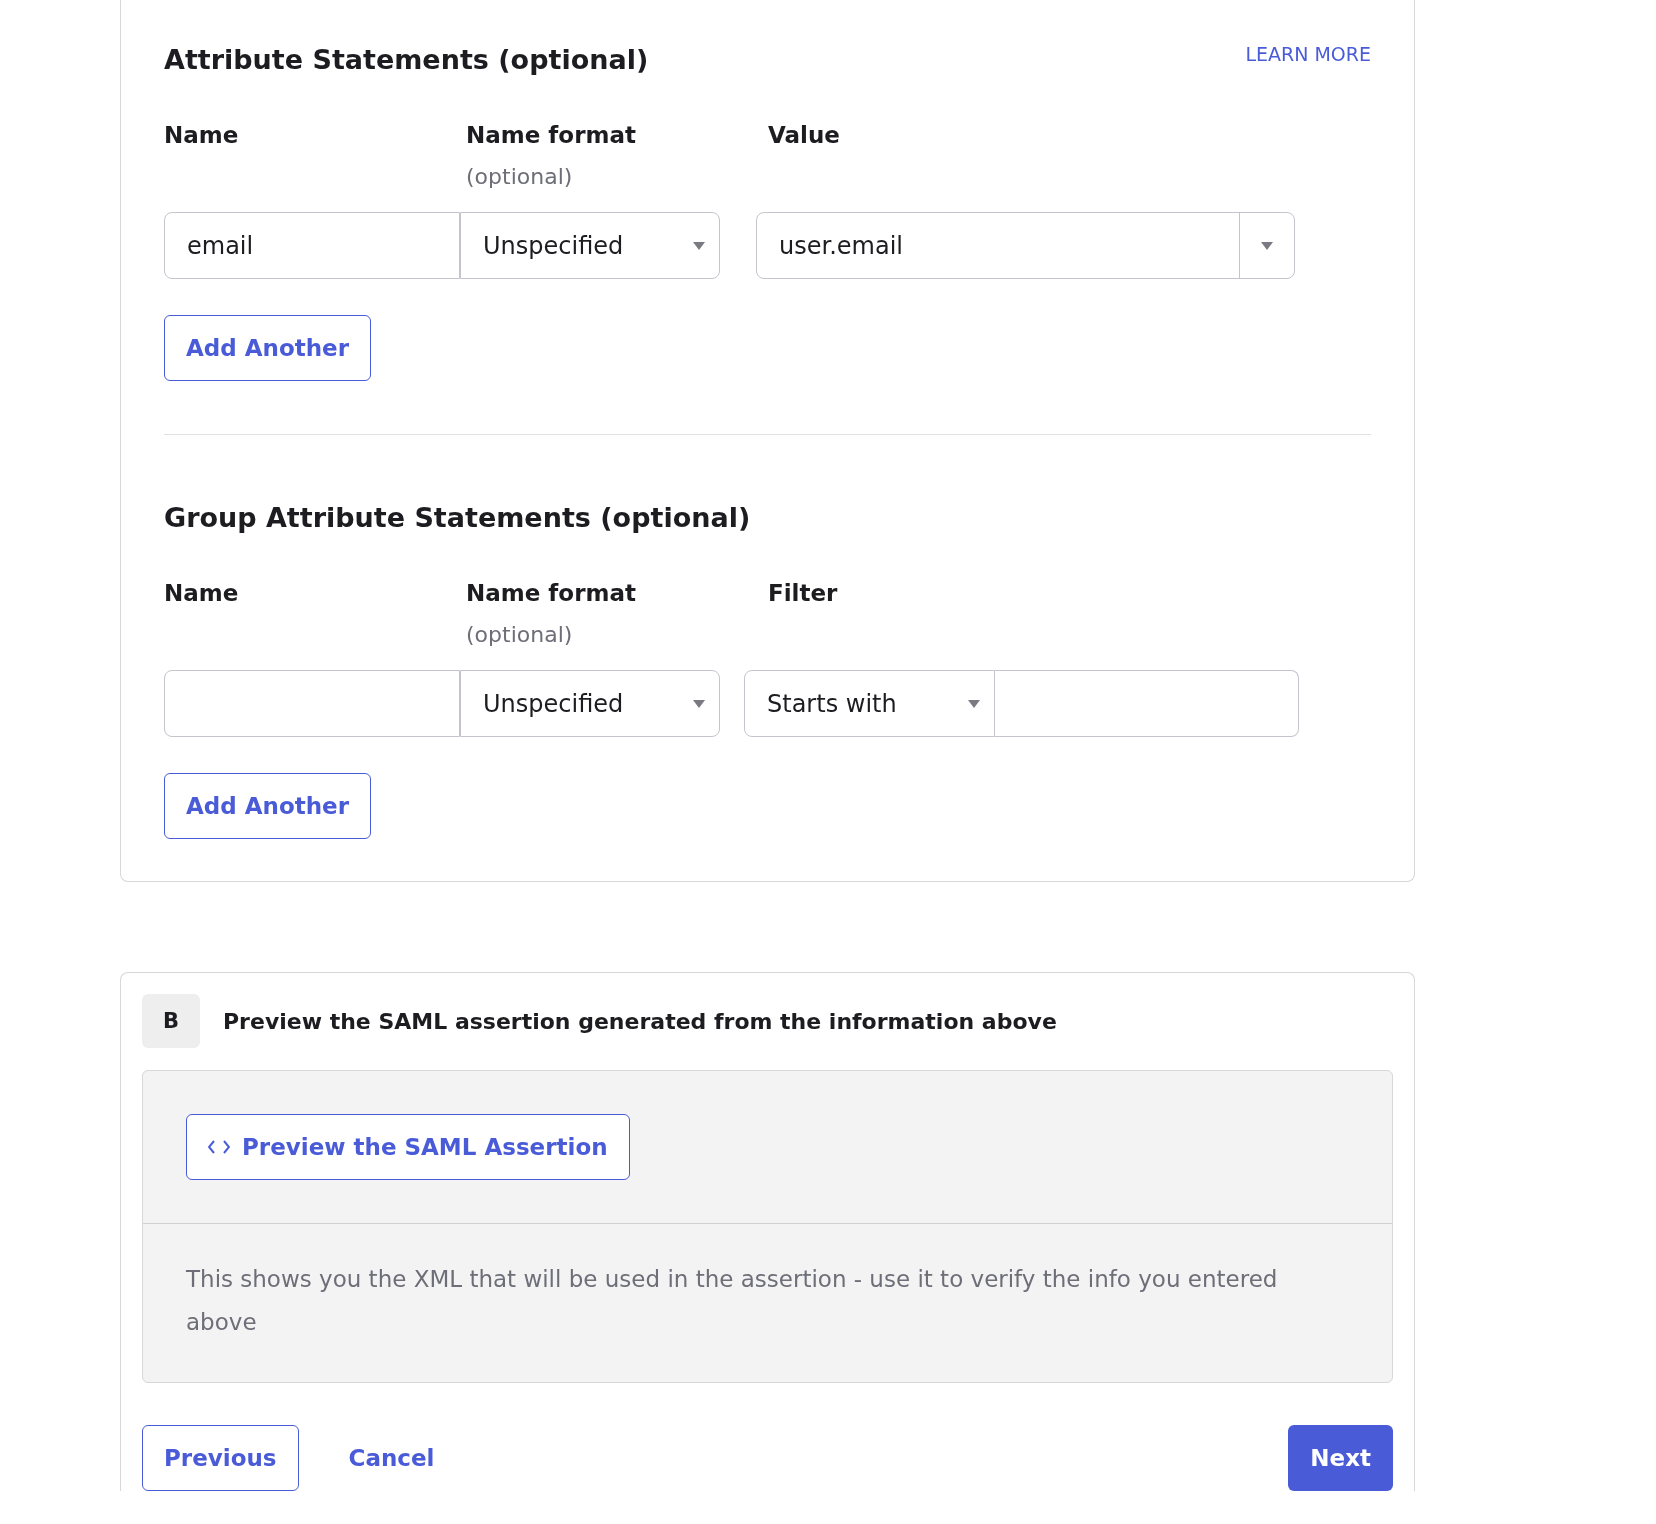 Image resolution: width=1656 pixels, height=1524 pixels. Describe the element at coordinates (408, 1147) in the screenshot. I see `preview-saml-button: Preview the SAML Assertion` at that location.